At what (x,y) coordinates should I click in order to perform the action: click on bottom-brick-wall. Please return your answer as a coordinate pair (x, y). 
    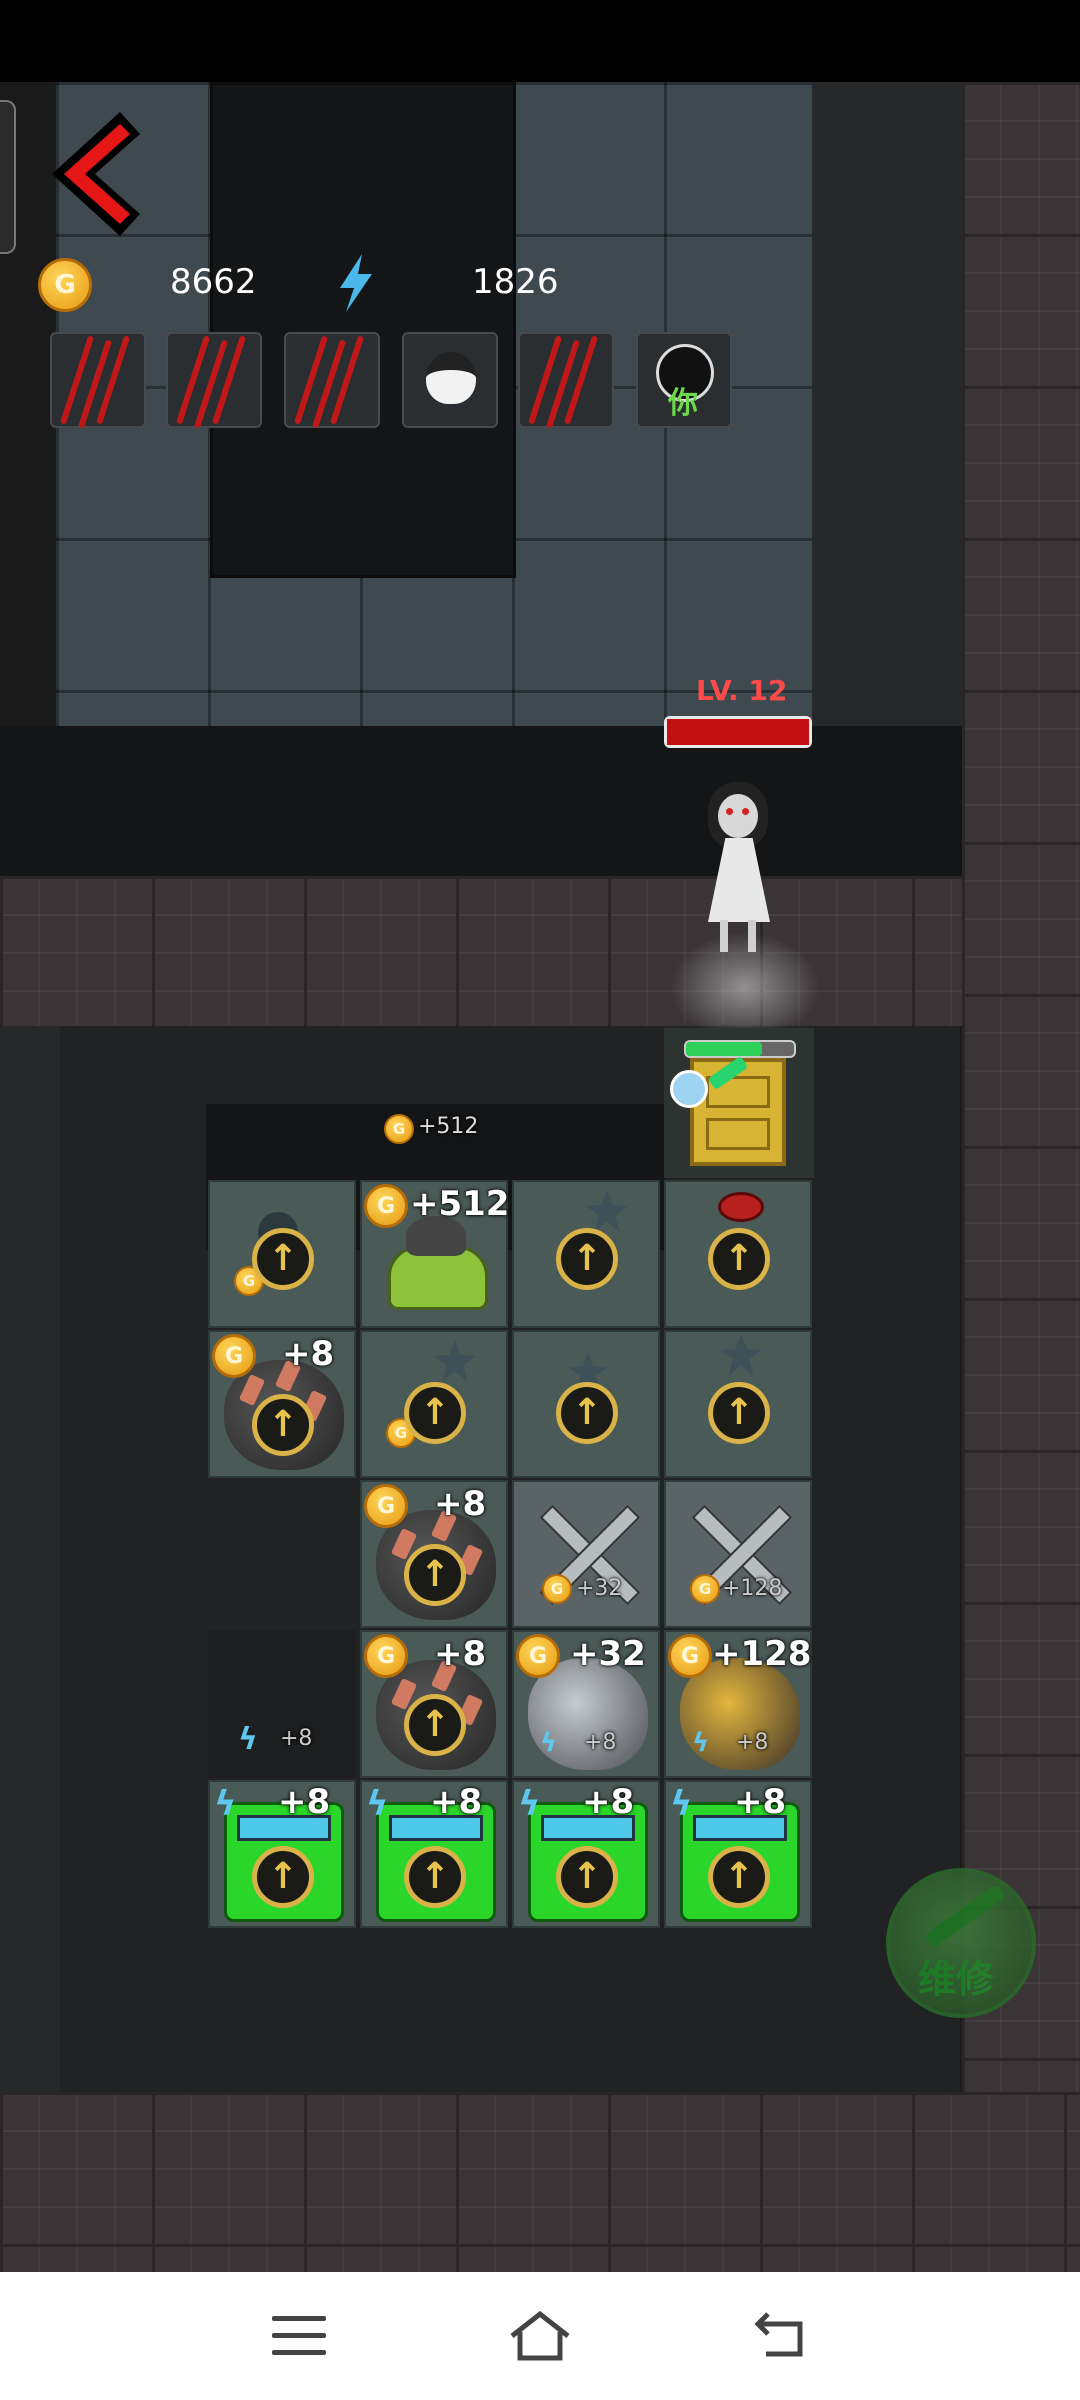
    Looking at the image, I should click on (540, 2182).